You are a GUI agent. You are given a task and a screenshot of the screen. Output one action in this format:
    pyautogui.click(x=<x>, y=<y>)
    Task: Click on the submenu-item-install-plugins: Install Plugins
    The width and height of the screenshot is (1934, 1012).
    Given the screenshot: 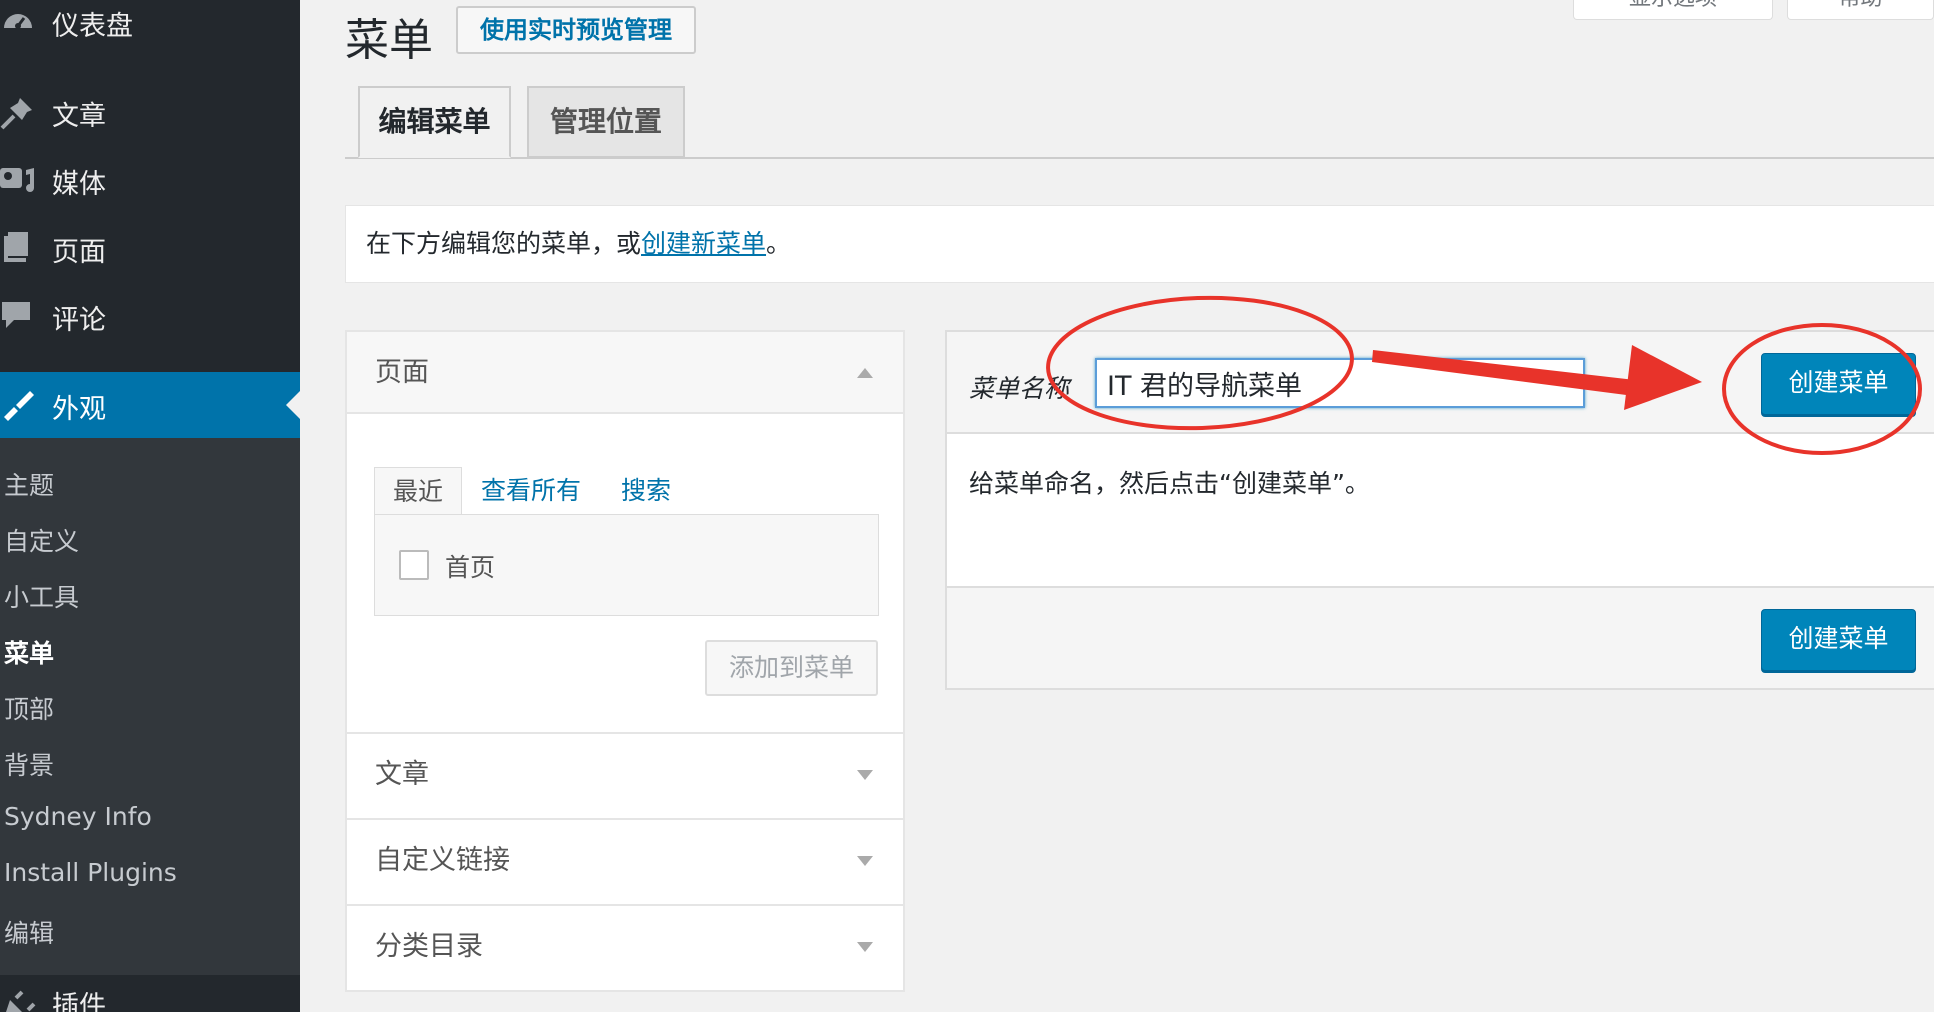 What is the action you would take?
    pyautogui.click(x=90, y=872)
    